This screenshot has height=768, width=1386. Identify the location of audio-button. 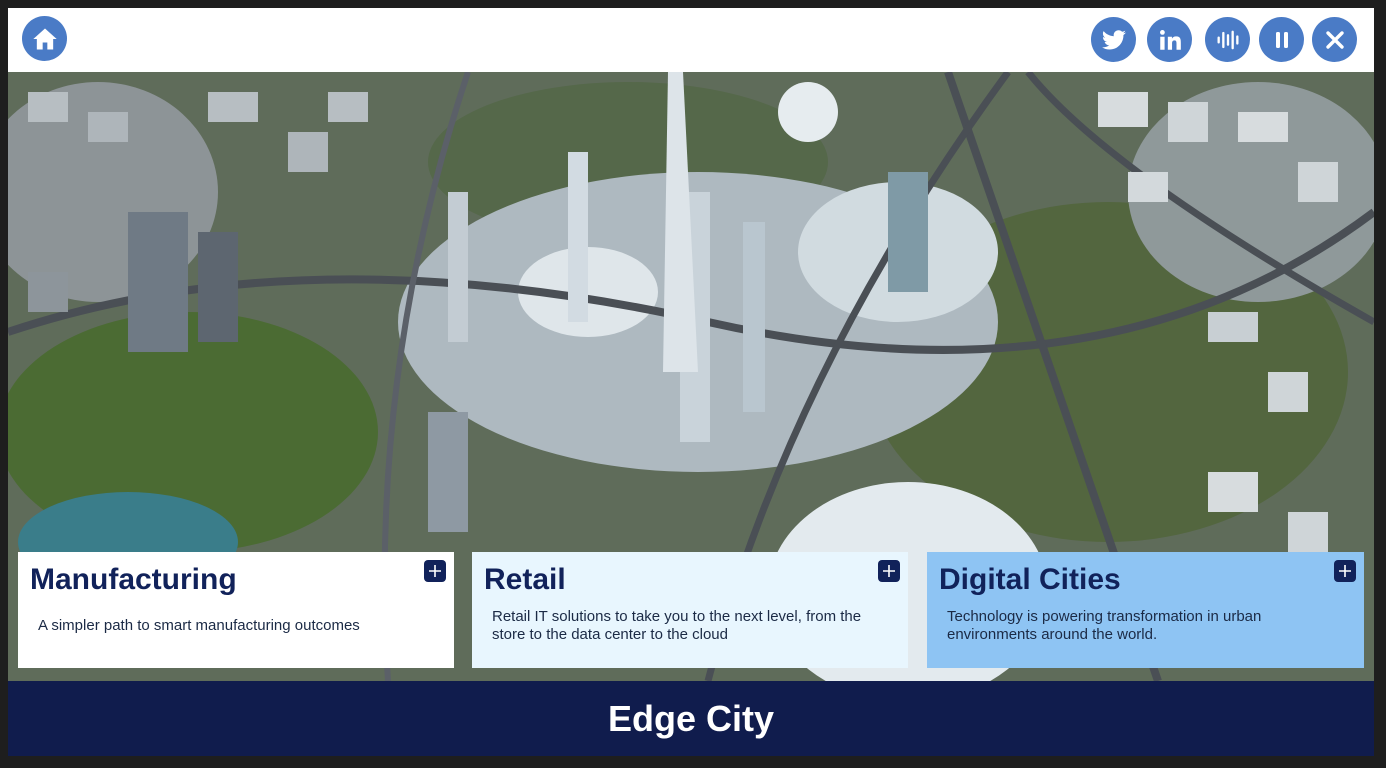
(1227, 39).